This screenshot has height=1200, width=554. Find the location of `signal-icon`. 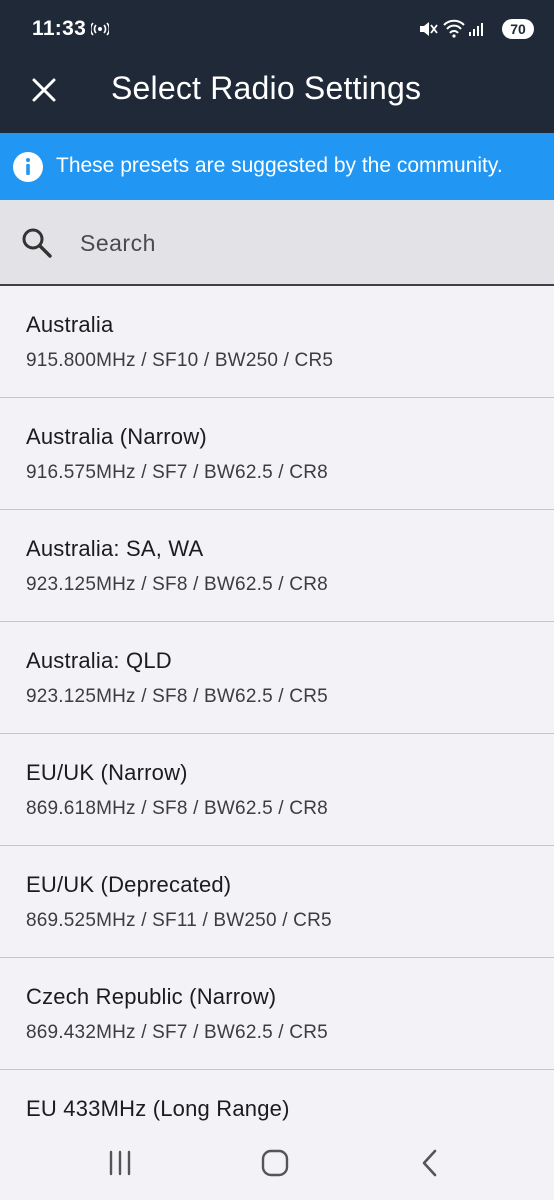

signal-icon is located at coordinates (476, 29).